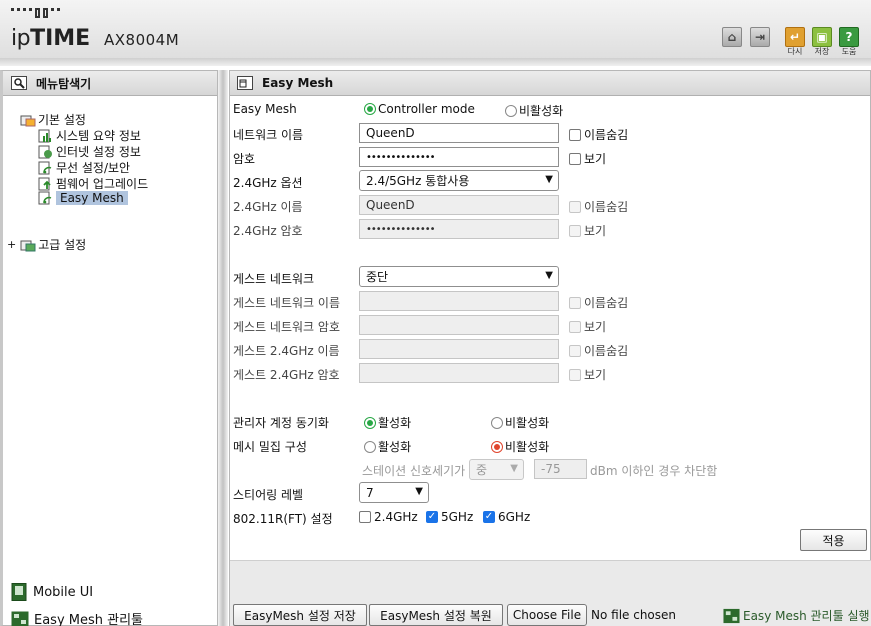 The image size is (871, 626). Describe the element at coordinates (419, 109) in the screenshot. I see `controller-mode-radio: Controller mode` at that location.